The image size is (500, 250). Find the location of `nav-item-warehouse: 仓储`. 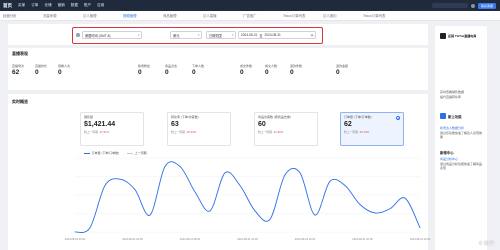

nav-item-warehouse: 仓储 is located at coordinates (47, 5).